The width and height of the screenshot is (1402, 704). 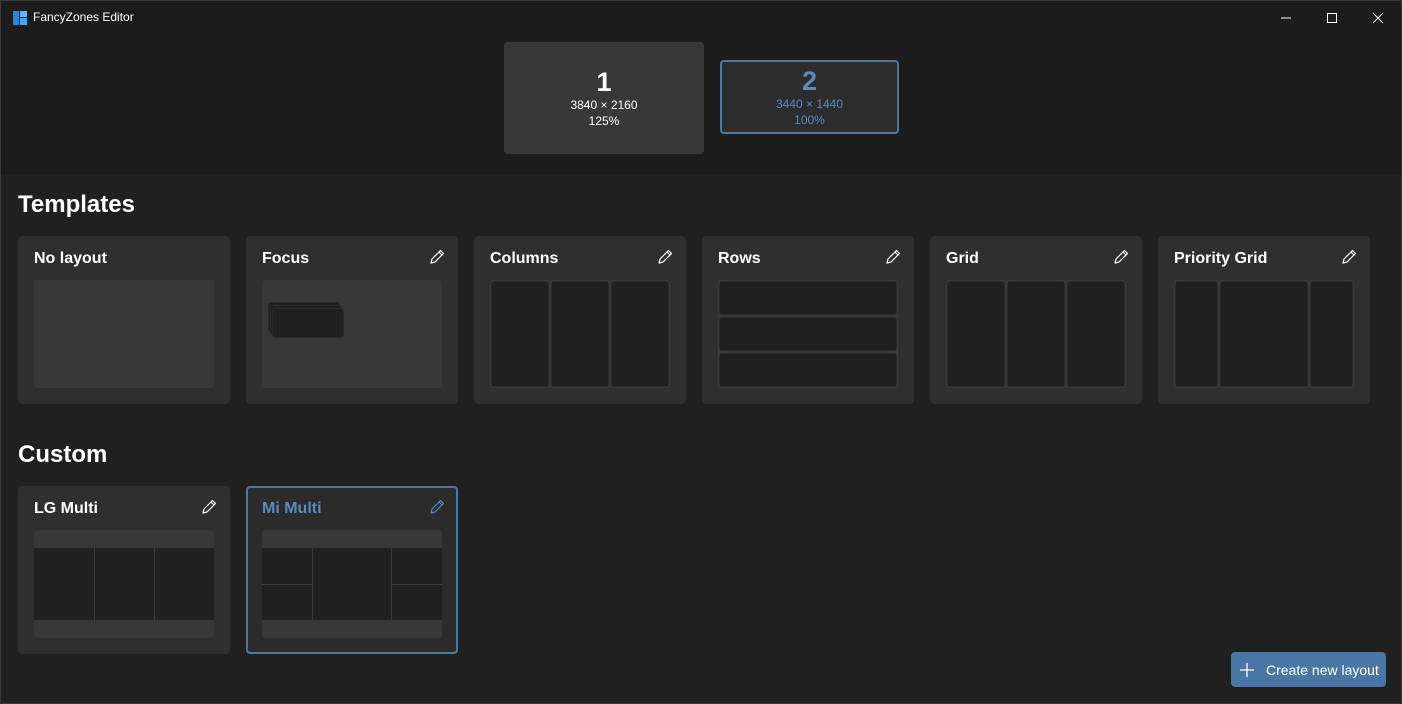 I want to click on card-title: Mi Multi, so click(x=292, y=508).